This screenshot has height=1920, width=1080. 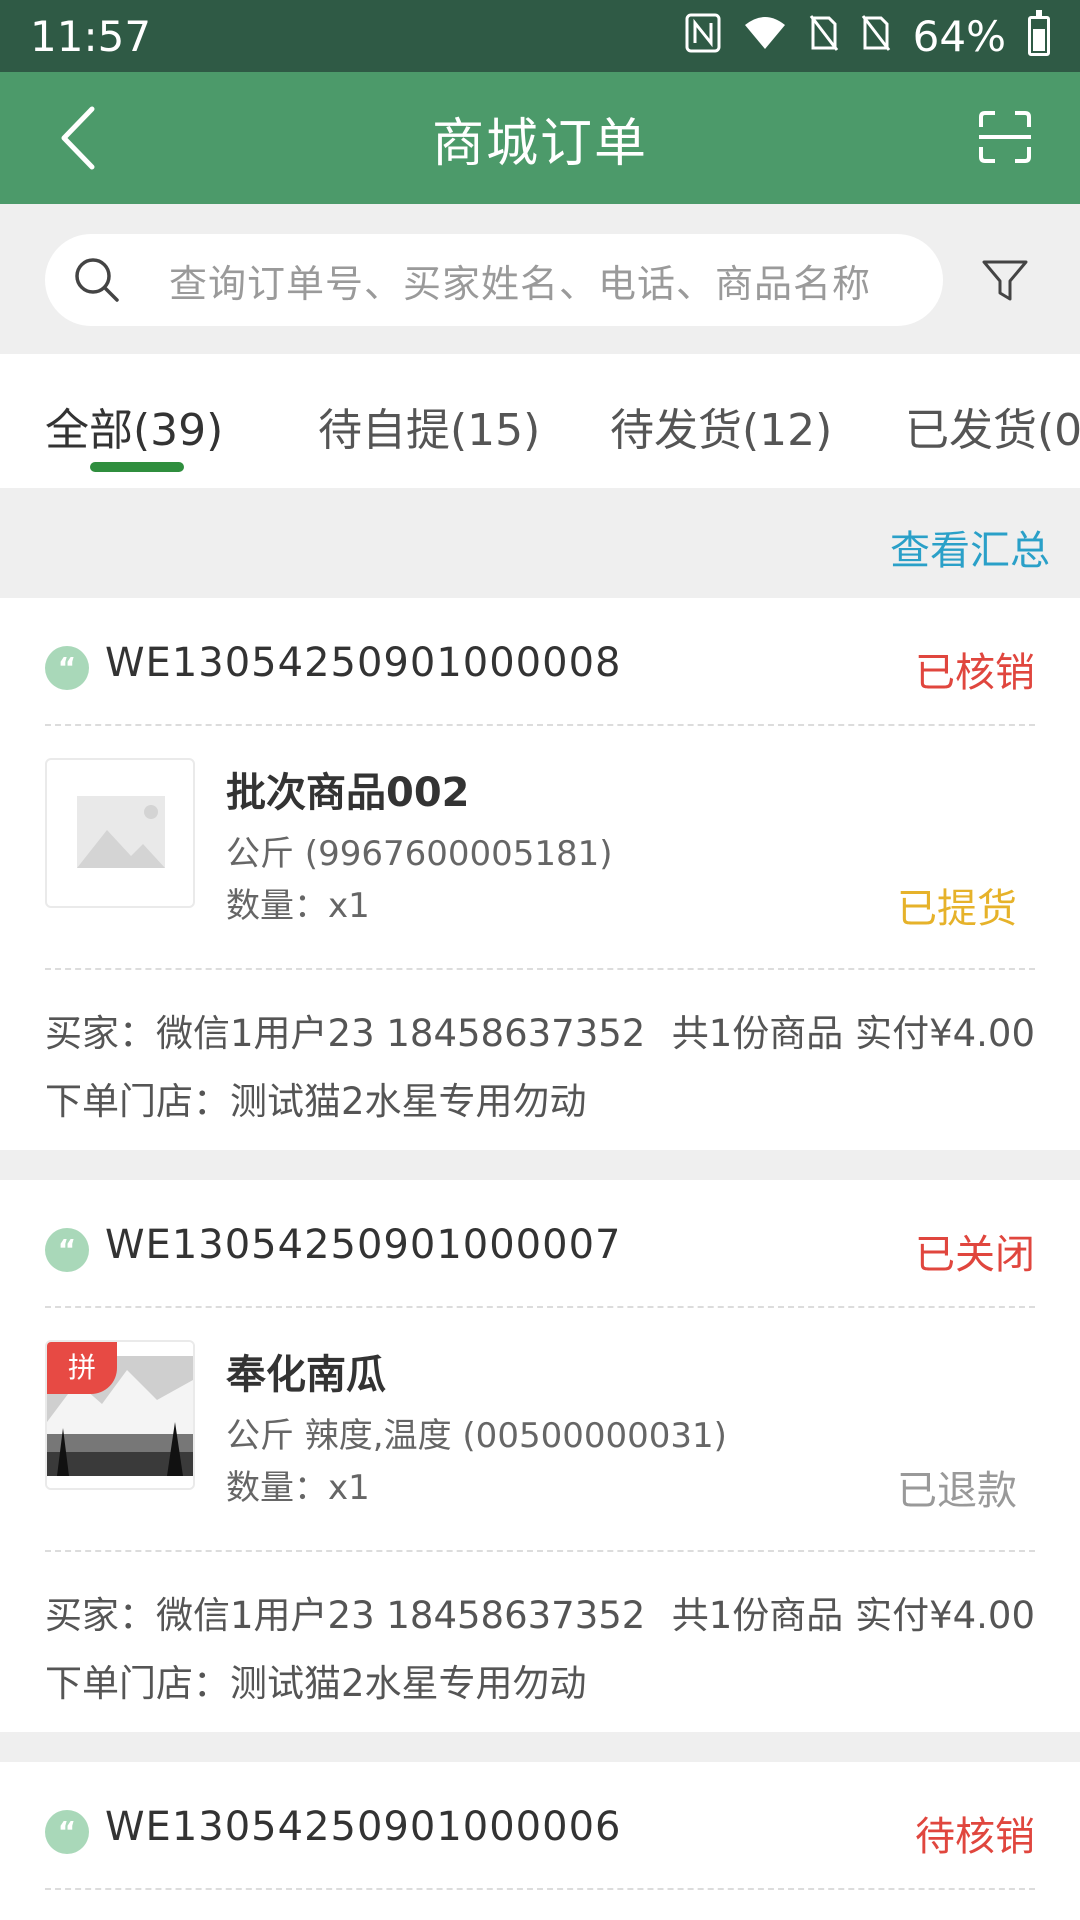 I want to click on product-thumbnail, so click(x=120, y=833).